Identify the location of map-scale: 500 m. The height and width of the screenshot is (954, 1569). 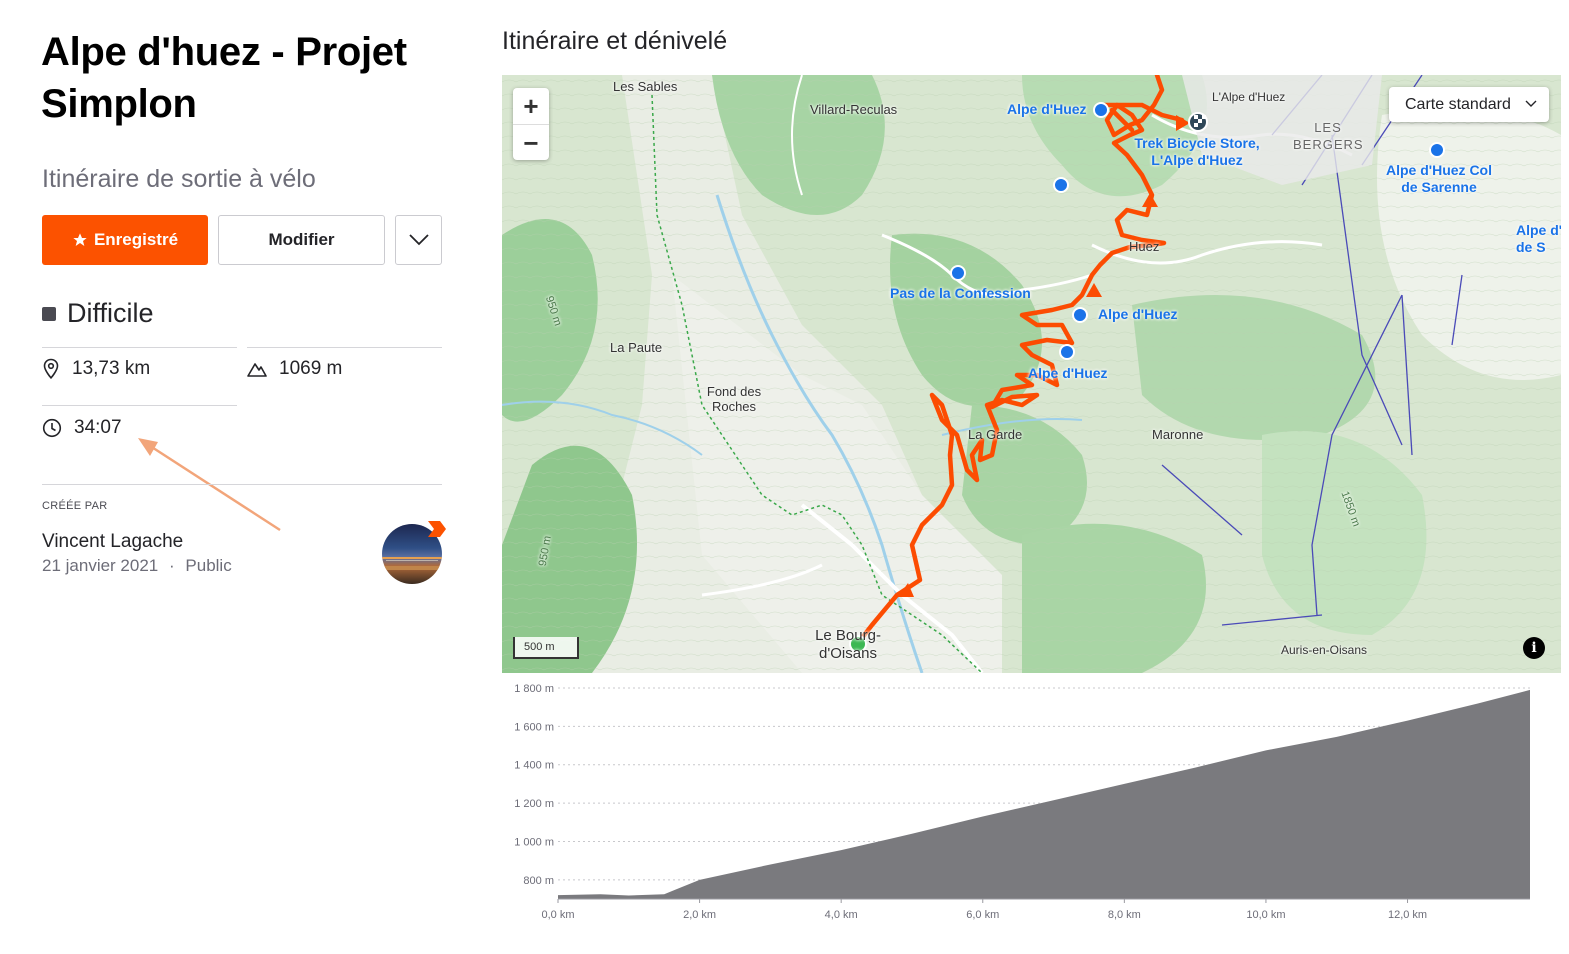
(546, 648).